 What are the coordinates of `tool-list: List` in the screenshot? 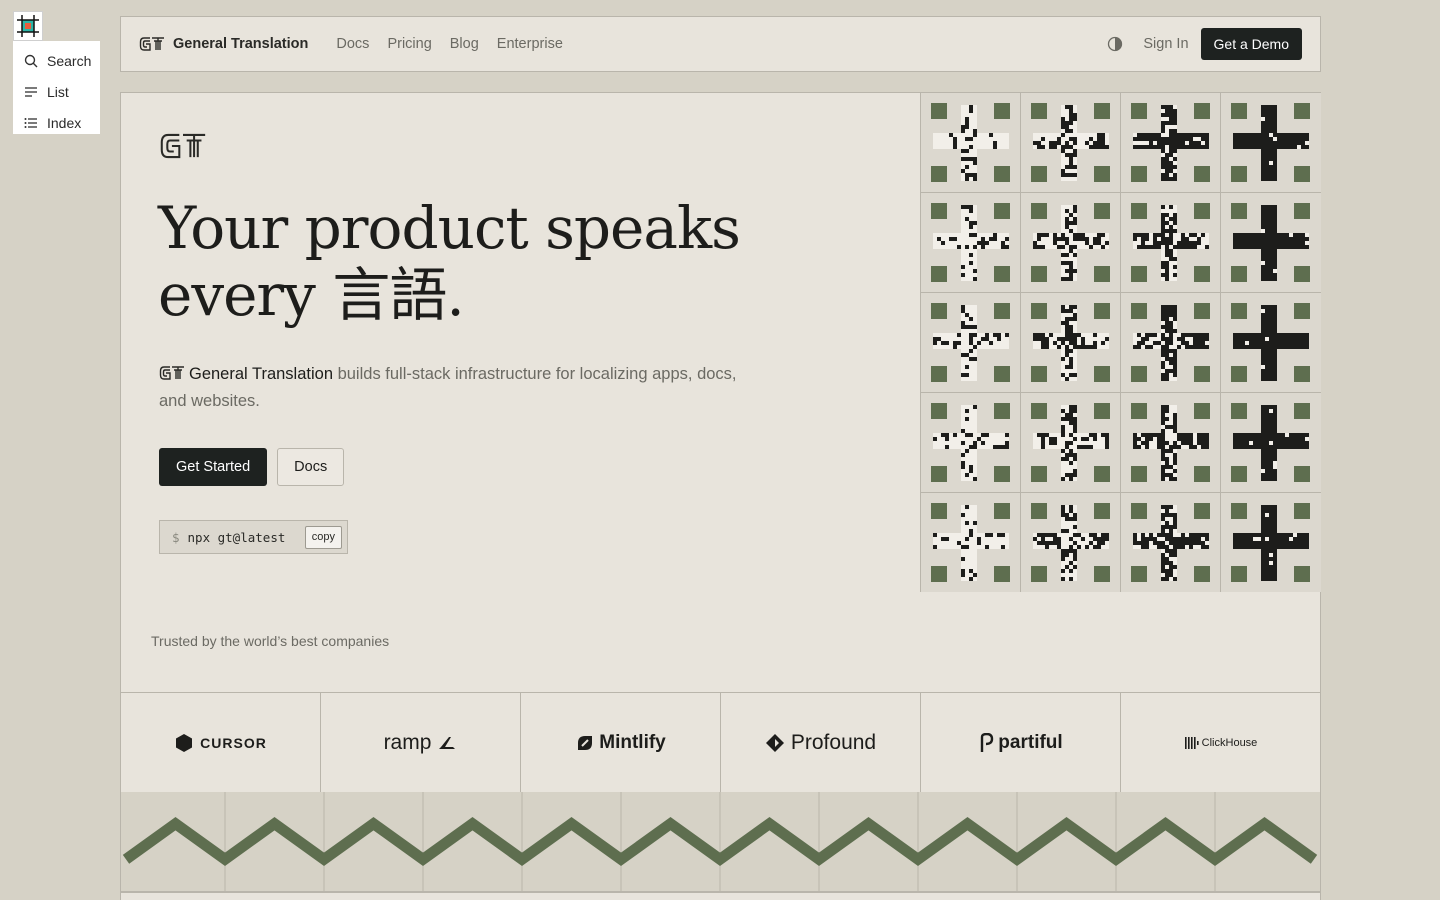 It's located at (56, 91).